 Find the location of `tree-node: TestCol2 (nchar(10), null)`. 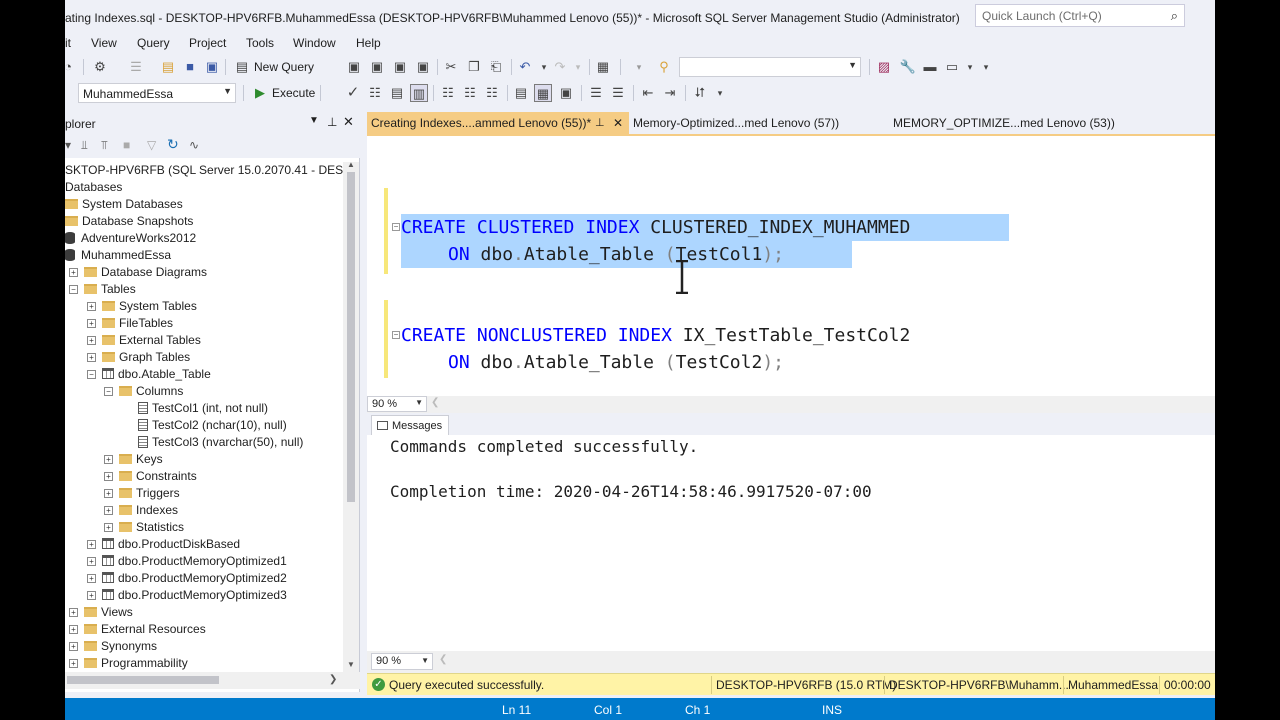

tree-node: TestCol2 (nchar(10), null) is located at coordinates (212, 425).